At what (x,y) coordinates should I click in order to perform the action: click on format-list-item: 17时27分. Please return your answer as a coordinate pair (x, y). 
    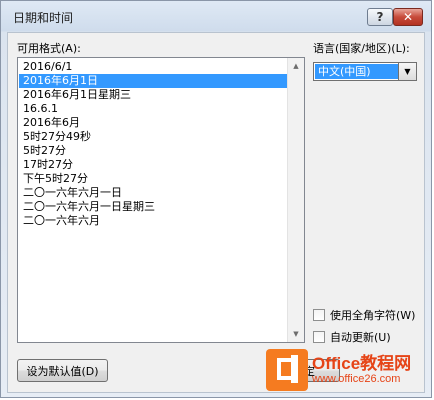
    Looking at the image, I should click on (153, 165).